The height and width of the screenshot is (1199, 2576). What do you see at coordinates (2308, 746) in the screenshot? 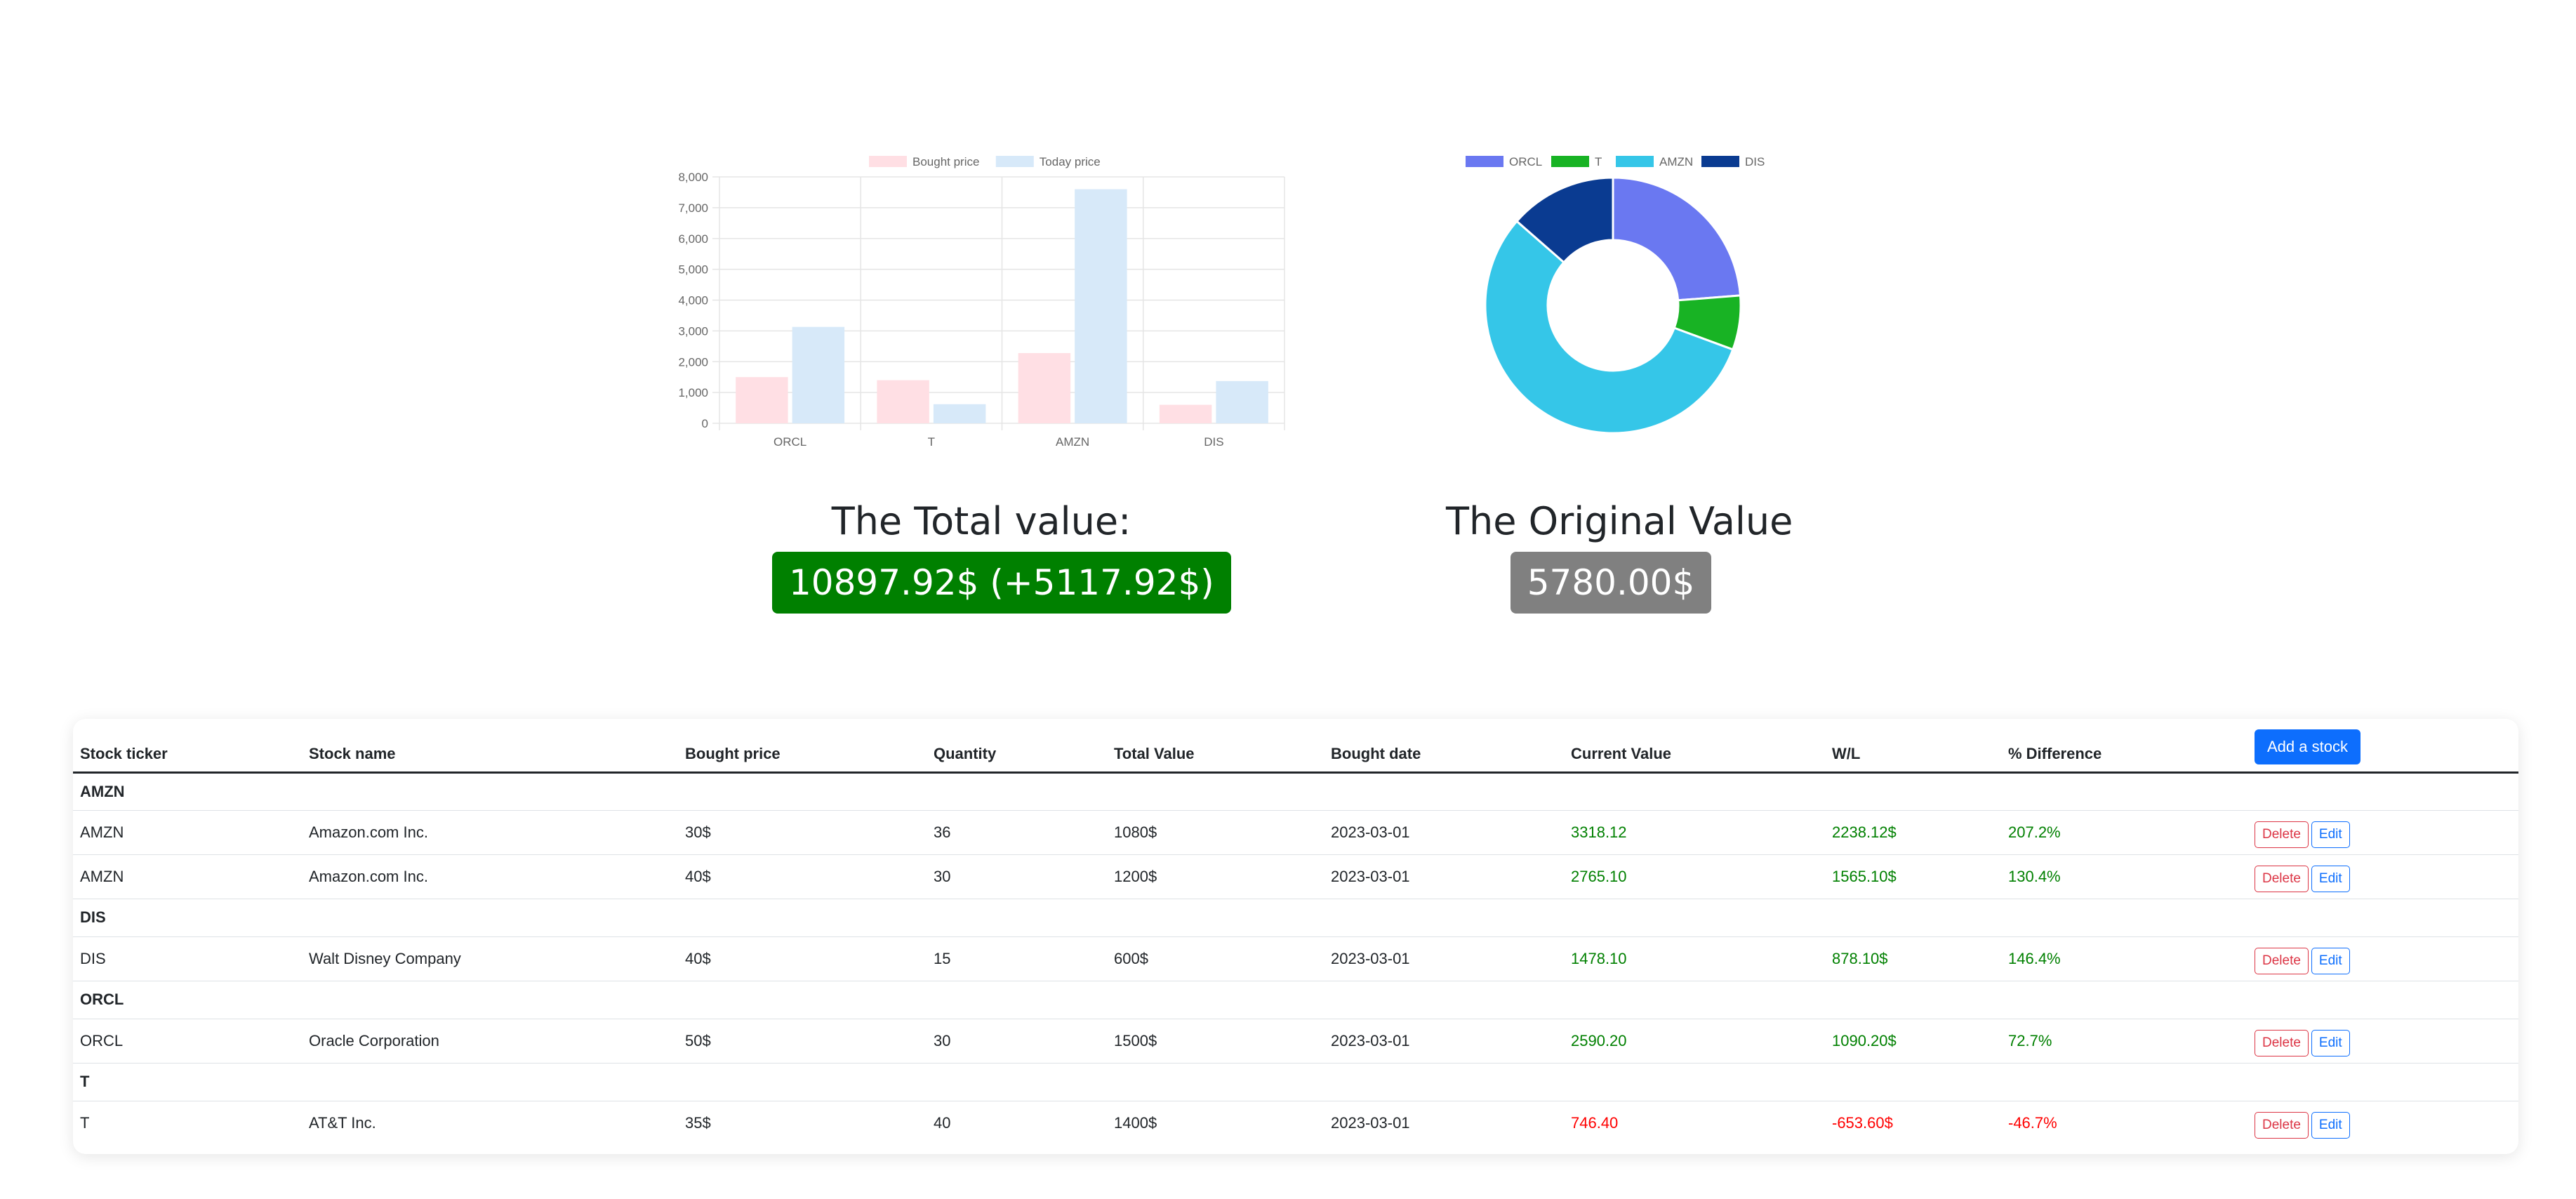
I see `add-stock-button: Add a stock` at bounding box center [2308, 746].